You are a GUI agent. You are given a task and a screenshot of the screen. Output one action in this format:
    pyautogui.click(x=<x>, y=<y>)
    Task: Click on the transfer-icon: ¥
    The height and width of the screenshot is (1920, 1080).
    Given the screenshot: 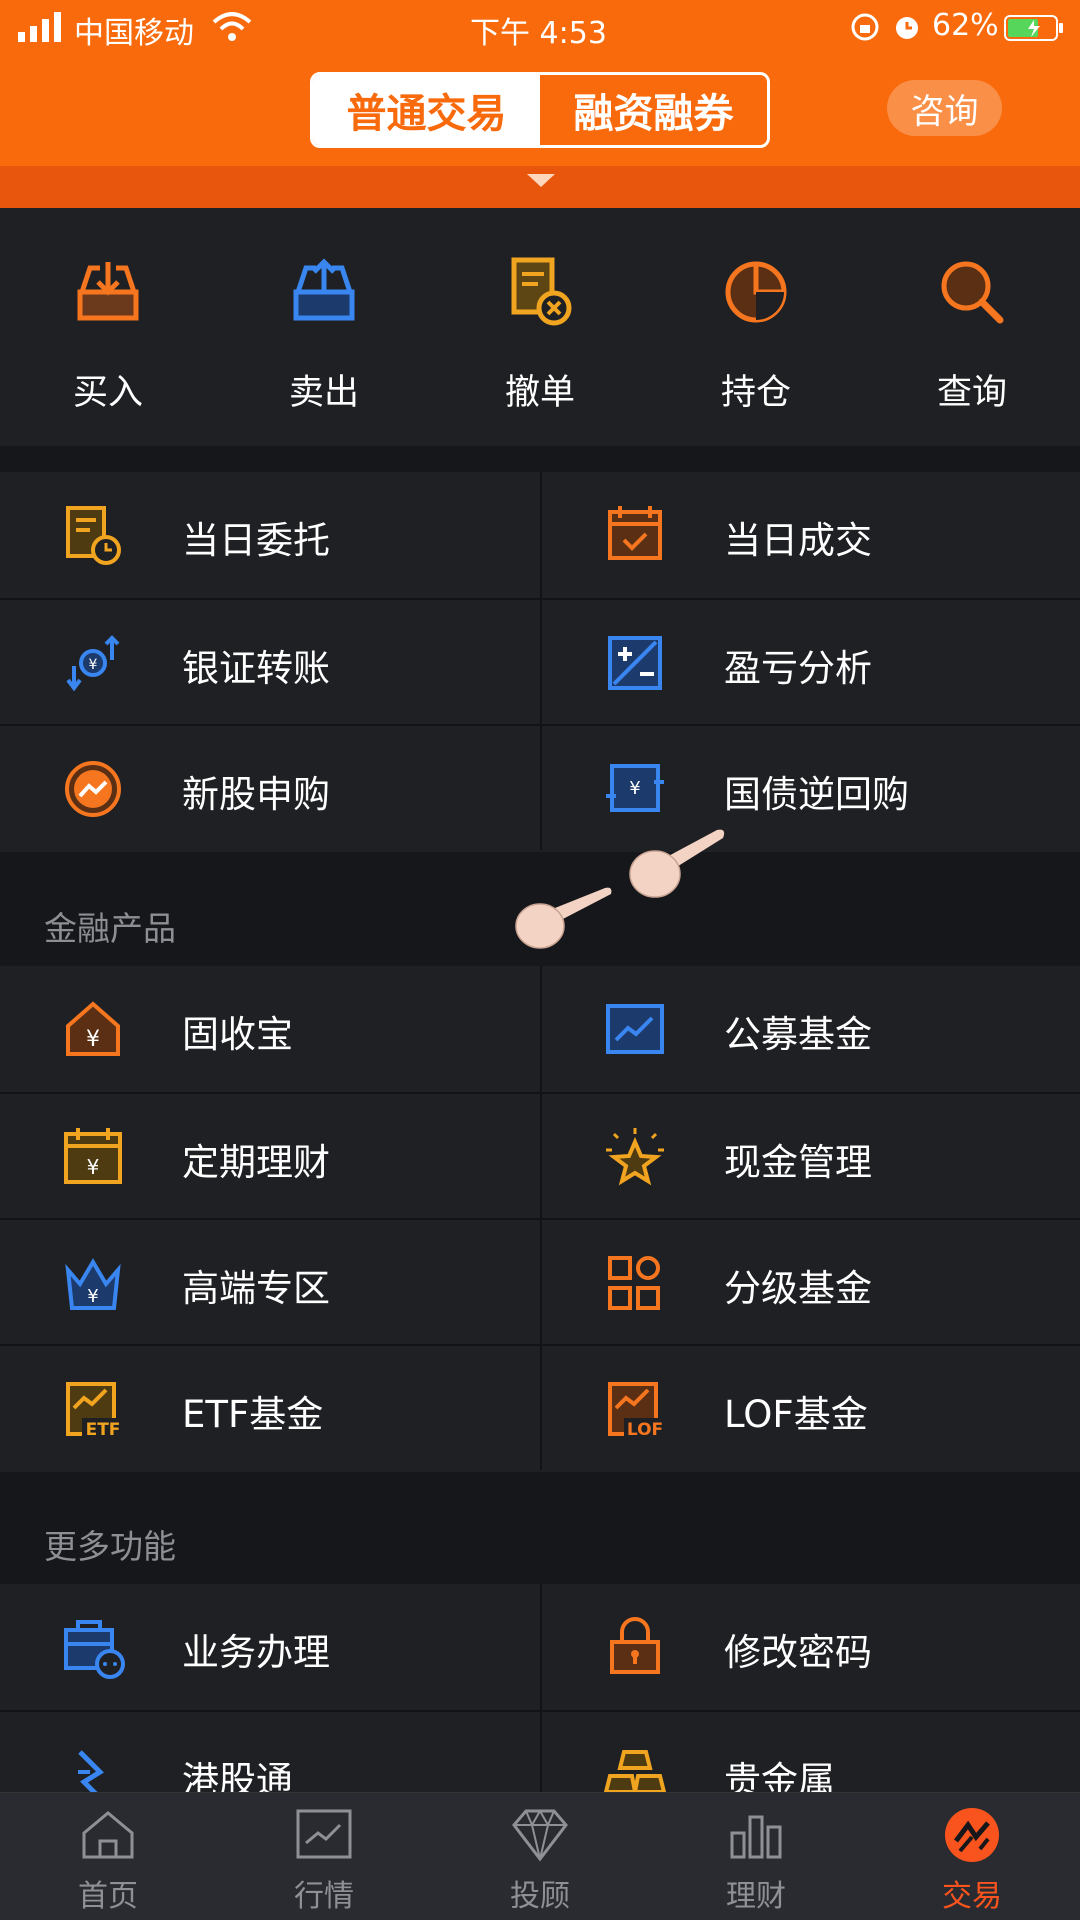 What is the action you would take?
    pyautogui.click(x=93, y=663)
    